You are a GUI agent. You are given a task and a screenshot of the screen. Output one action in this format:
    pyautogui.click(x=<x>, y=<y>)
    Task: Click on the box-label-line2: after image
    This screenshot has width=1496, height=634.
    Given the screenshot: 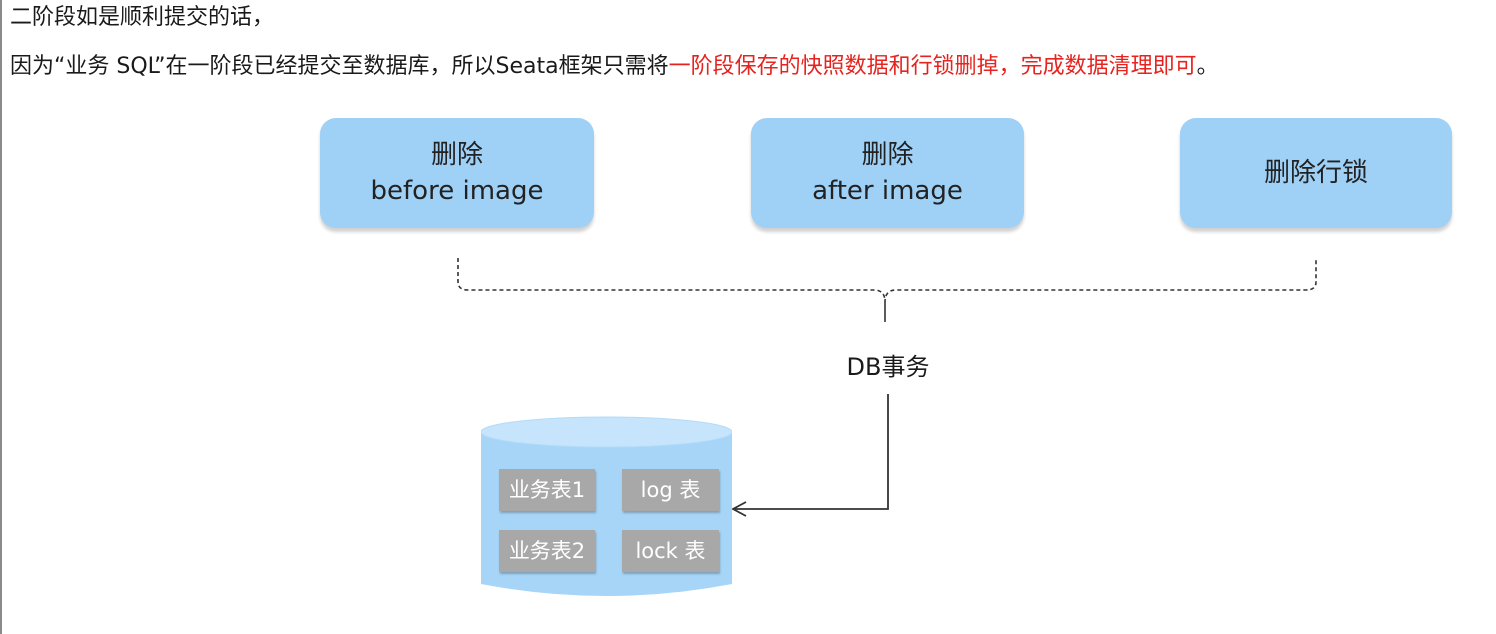 What is the action you would take?
    pyautogui.click(x=887, y=191)
    